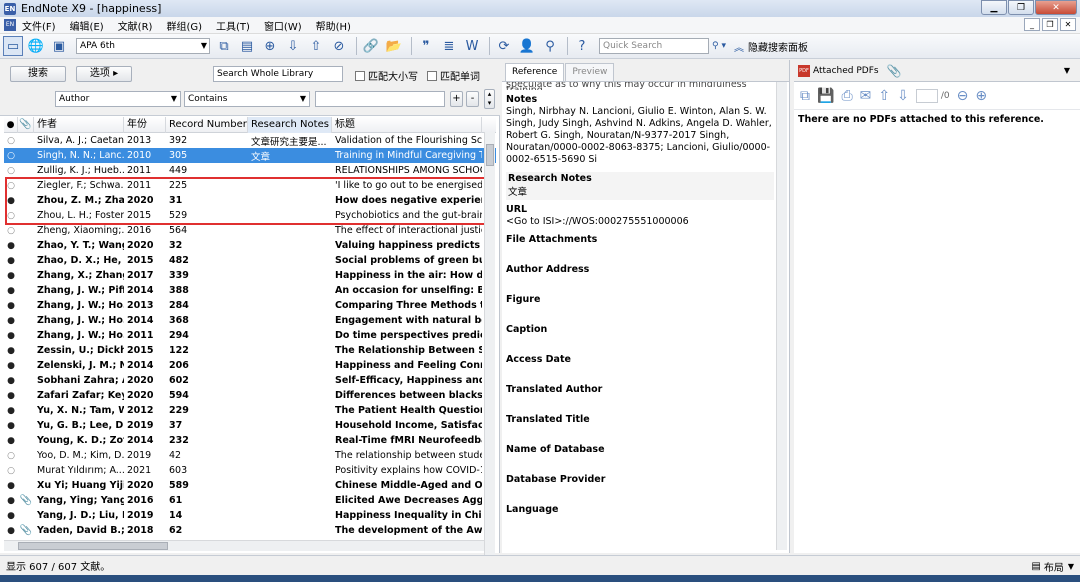 This screenshot has height=582, width=1080. What do you see at coordinates (207, 124) in the screenshot?
I see `header-record-number: Record Number` at bounding box center [207, 124].